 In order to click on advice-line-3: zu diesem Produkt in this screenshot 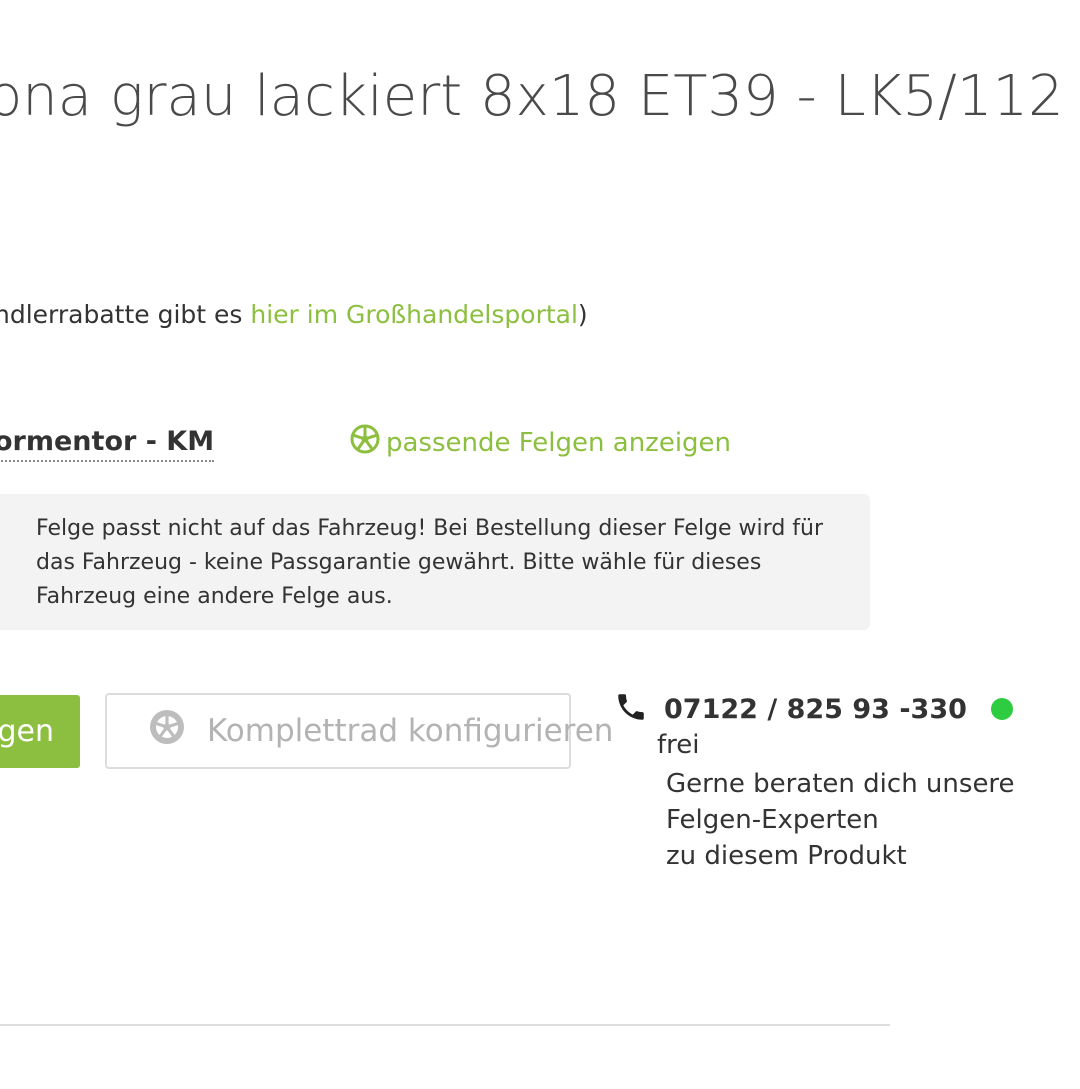, I will do `click(786, 856)`.